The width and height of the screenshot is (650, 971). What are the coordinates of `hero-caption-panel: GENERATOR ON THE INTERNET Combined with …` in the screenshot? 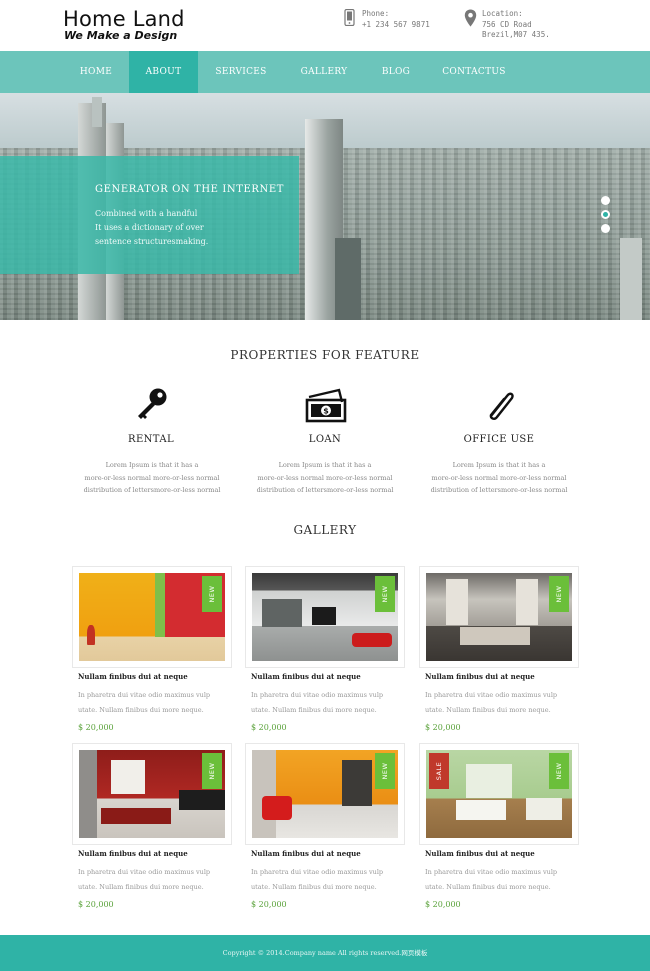 It's located at (149, 215).